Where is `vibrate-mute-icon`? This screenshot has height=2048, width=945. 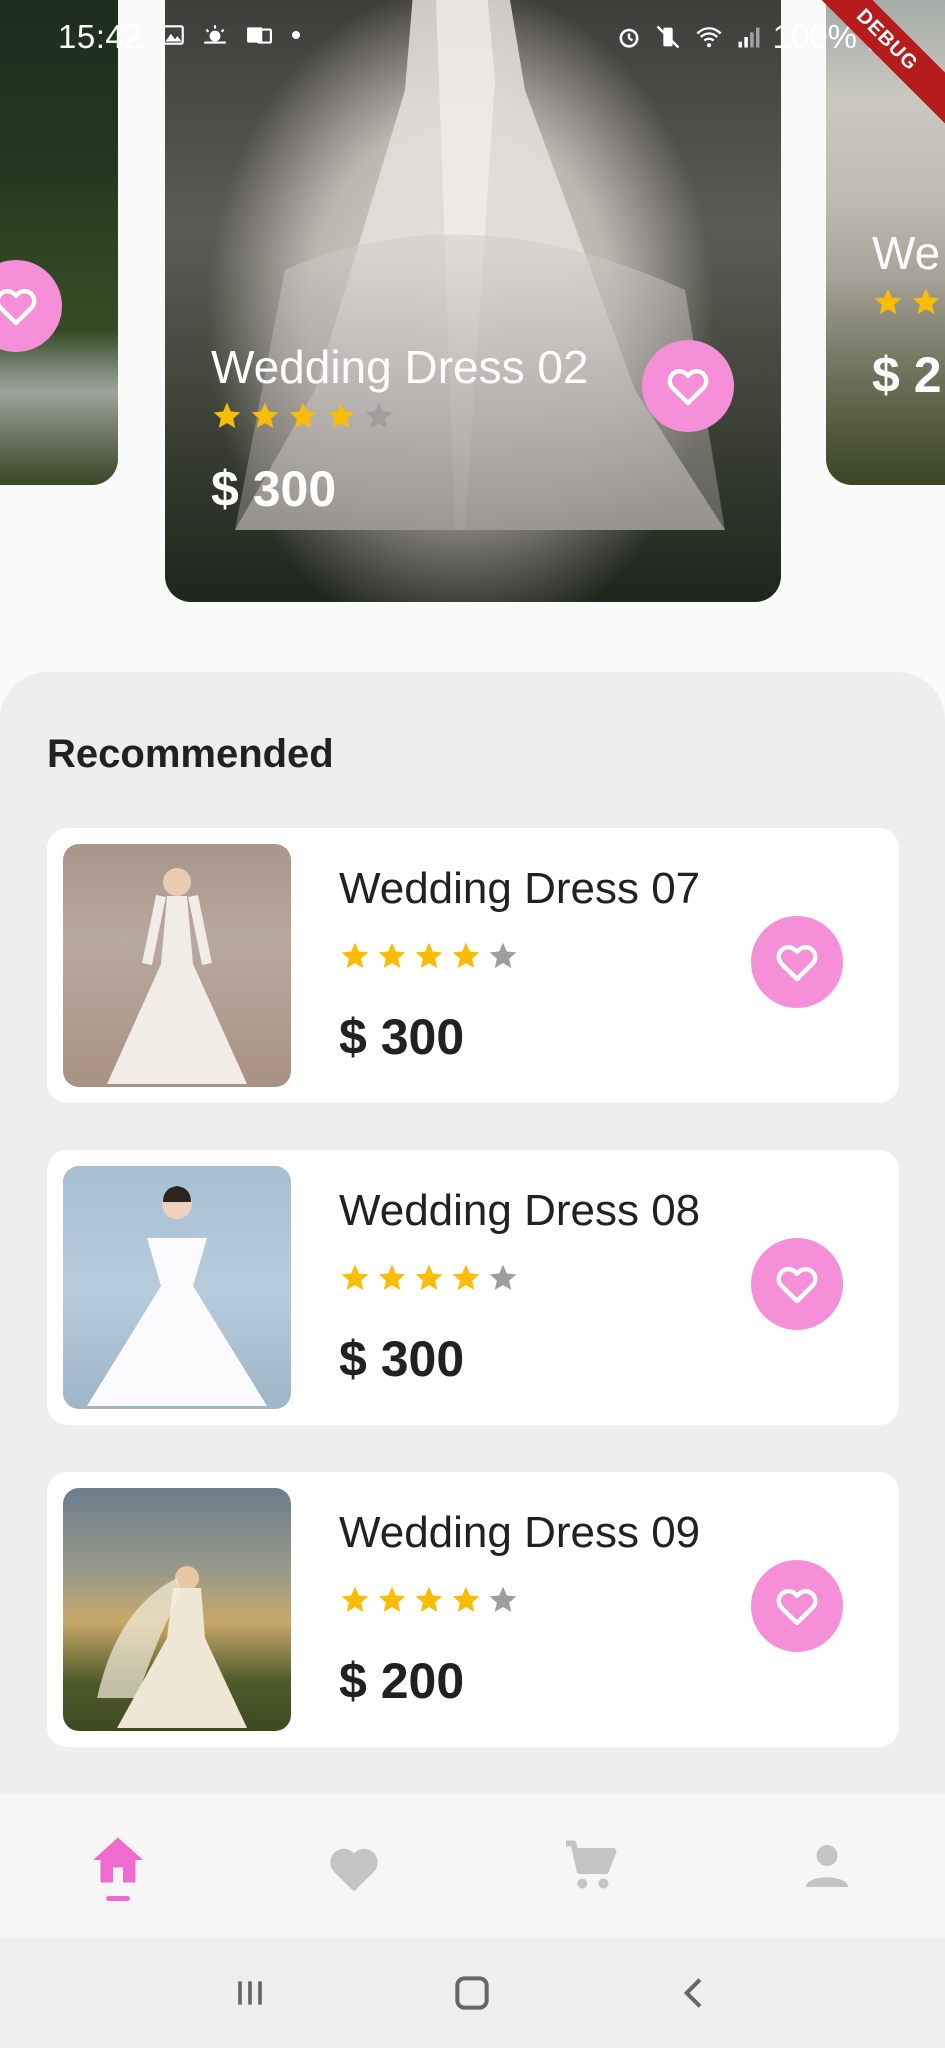 vibrate-mute-icon is located at coordinates (667, 37).